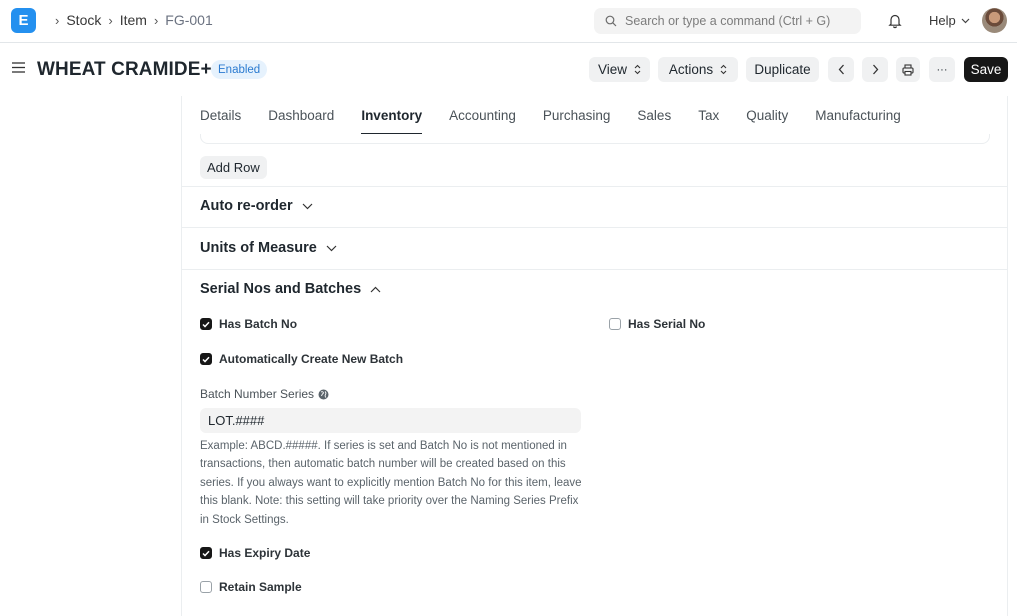 This screenshot has height=616, width=1017. Describe the element at coordinates (23, 20) in the screenshot. I see `app-logo: E` at that location.